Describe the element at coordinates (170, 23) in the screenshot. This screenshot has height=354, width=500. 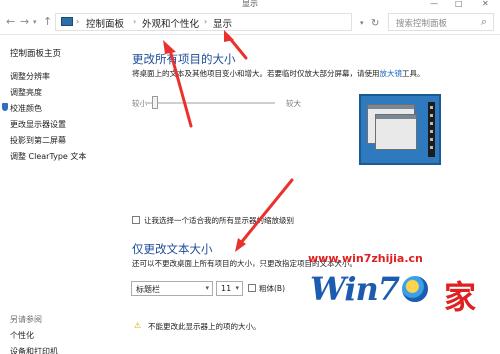
I see `breadcrumb-appearance: 外观和个性化` at that location.